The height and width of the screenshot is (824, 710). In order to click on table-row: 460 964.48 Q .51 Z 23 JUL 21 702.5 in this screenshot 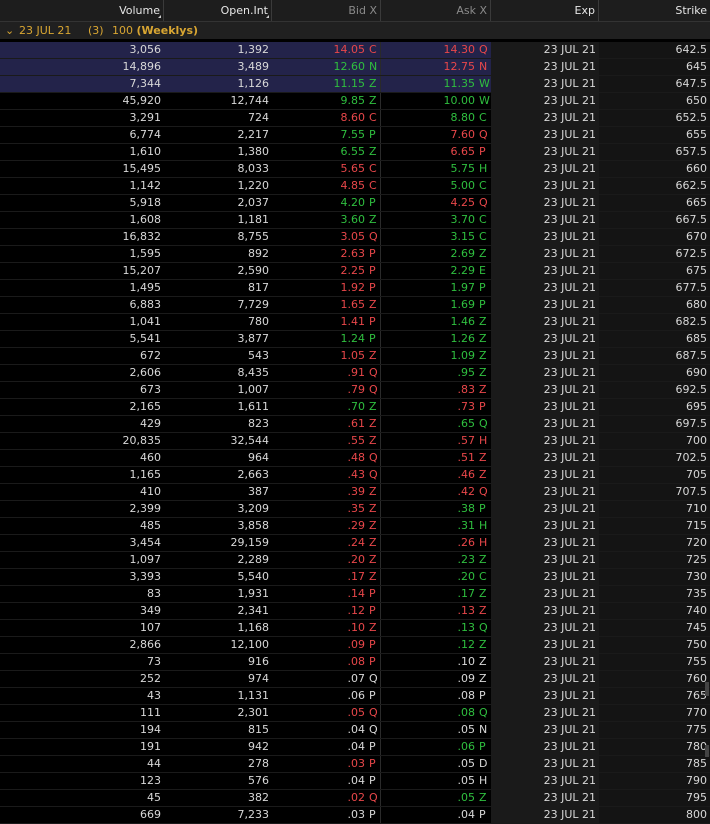, I will do `click(355, 458)`.